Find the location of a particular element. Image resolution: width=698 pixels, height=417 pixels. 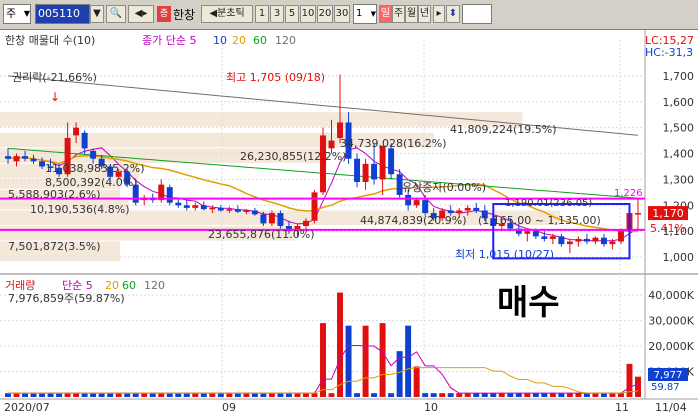

day-button: 일 is located at coordinates (385, 14).